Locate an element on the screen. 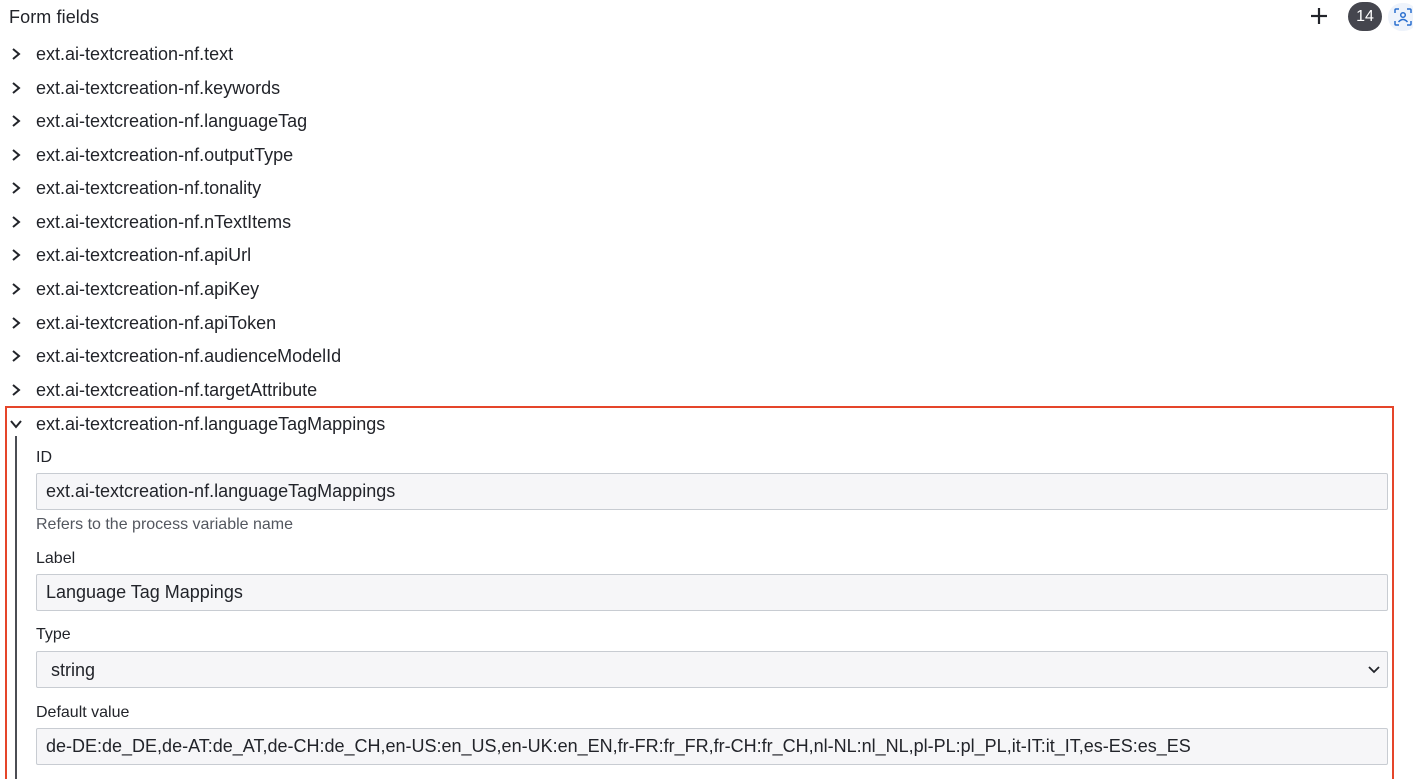 This screenshot has height=779, width=1413. form-field-label: ext.ai-textcreation-nf.languageTag is located at coordinates (172, 121).